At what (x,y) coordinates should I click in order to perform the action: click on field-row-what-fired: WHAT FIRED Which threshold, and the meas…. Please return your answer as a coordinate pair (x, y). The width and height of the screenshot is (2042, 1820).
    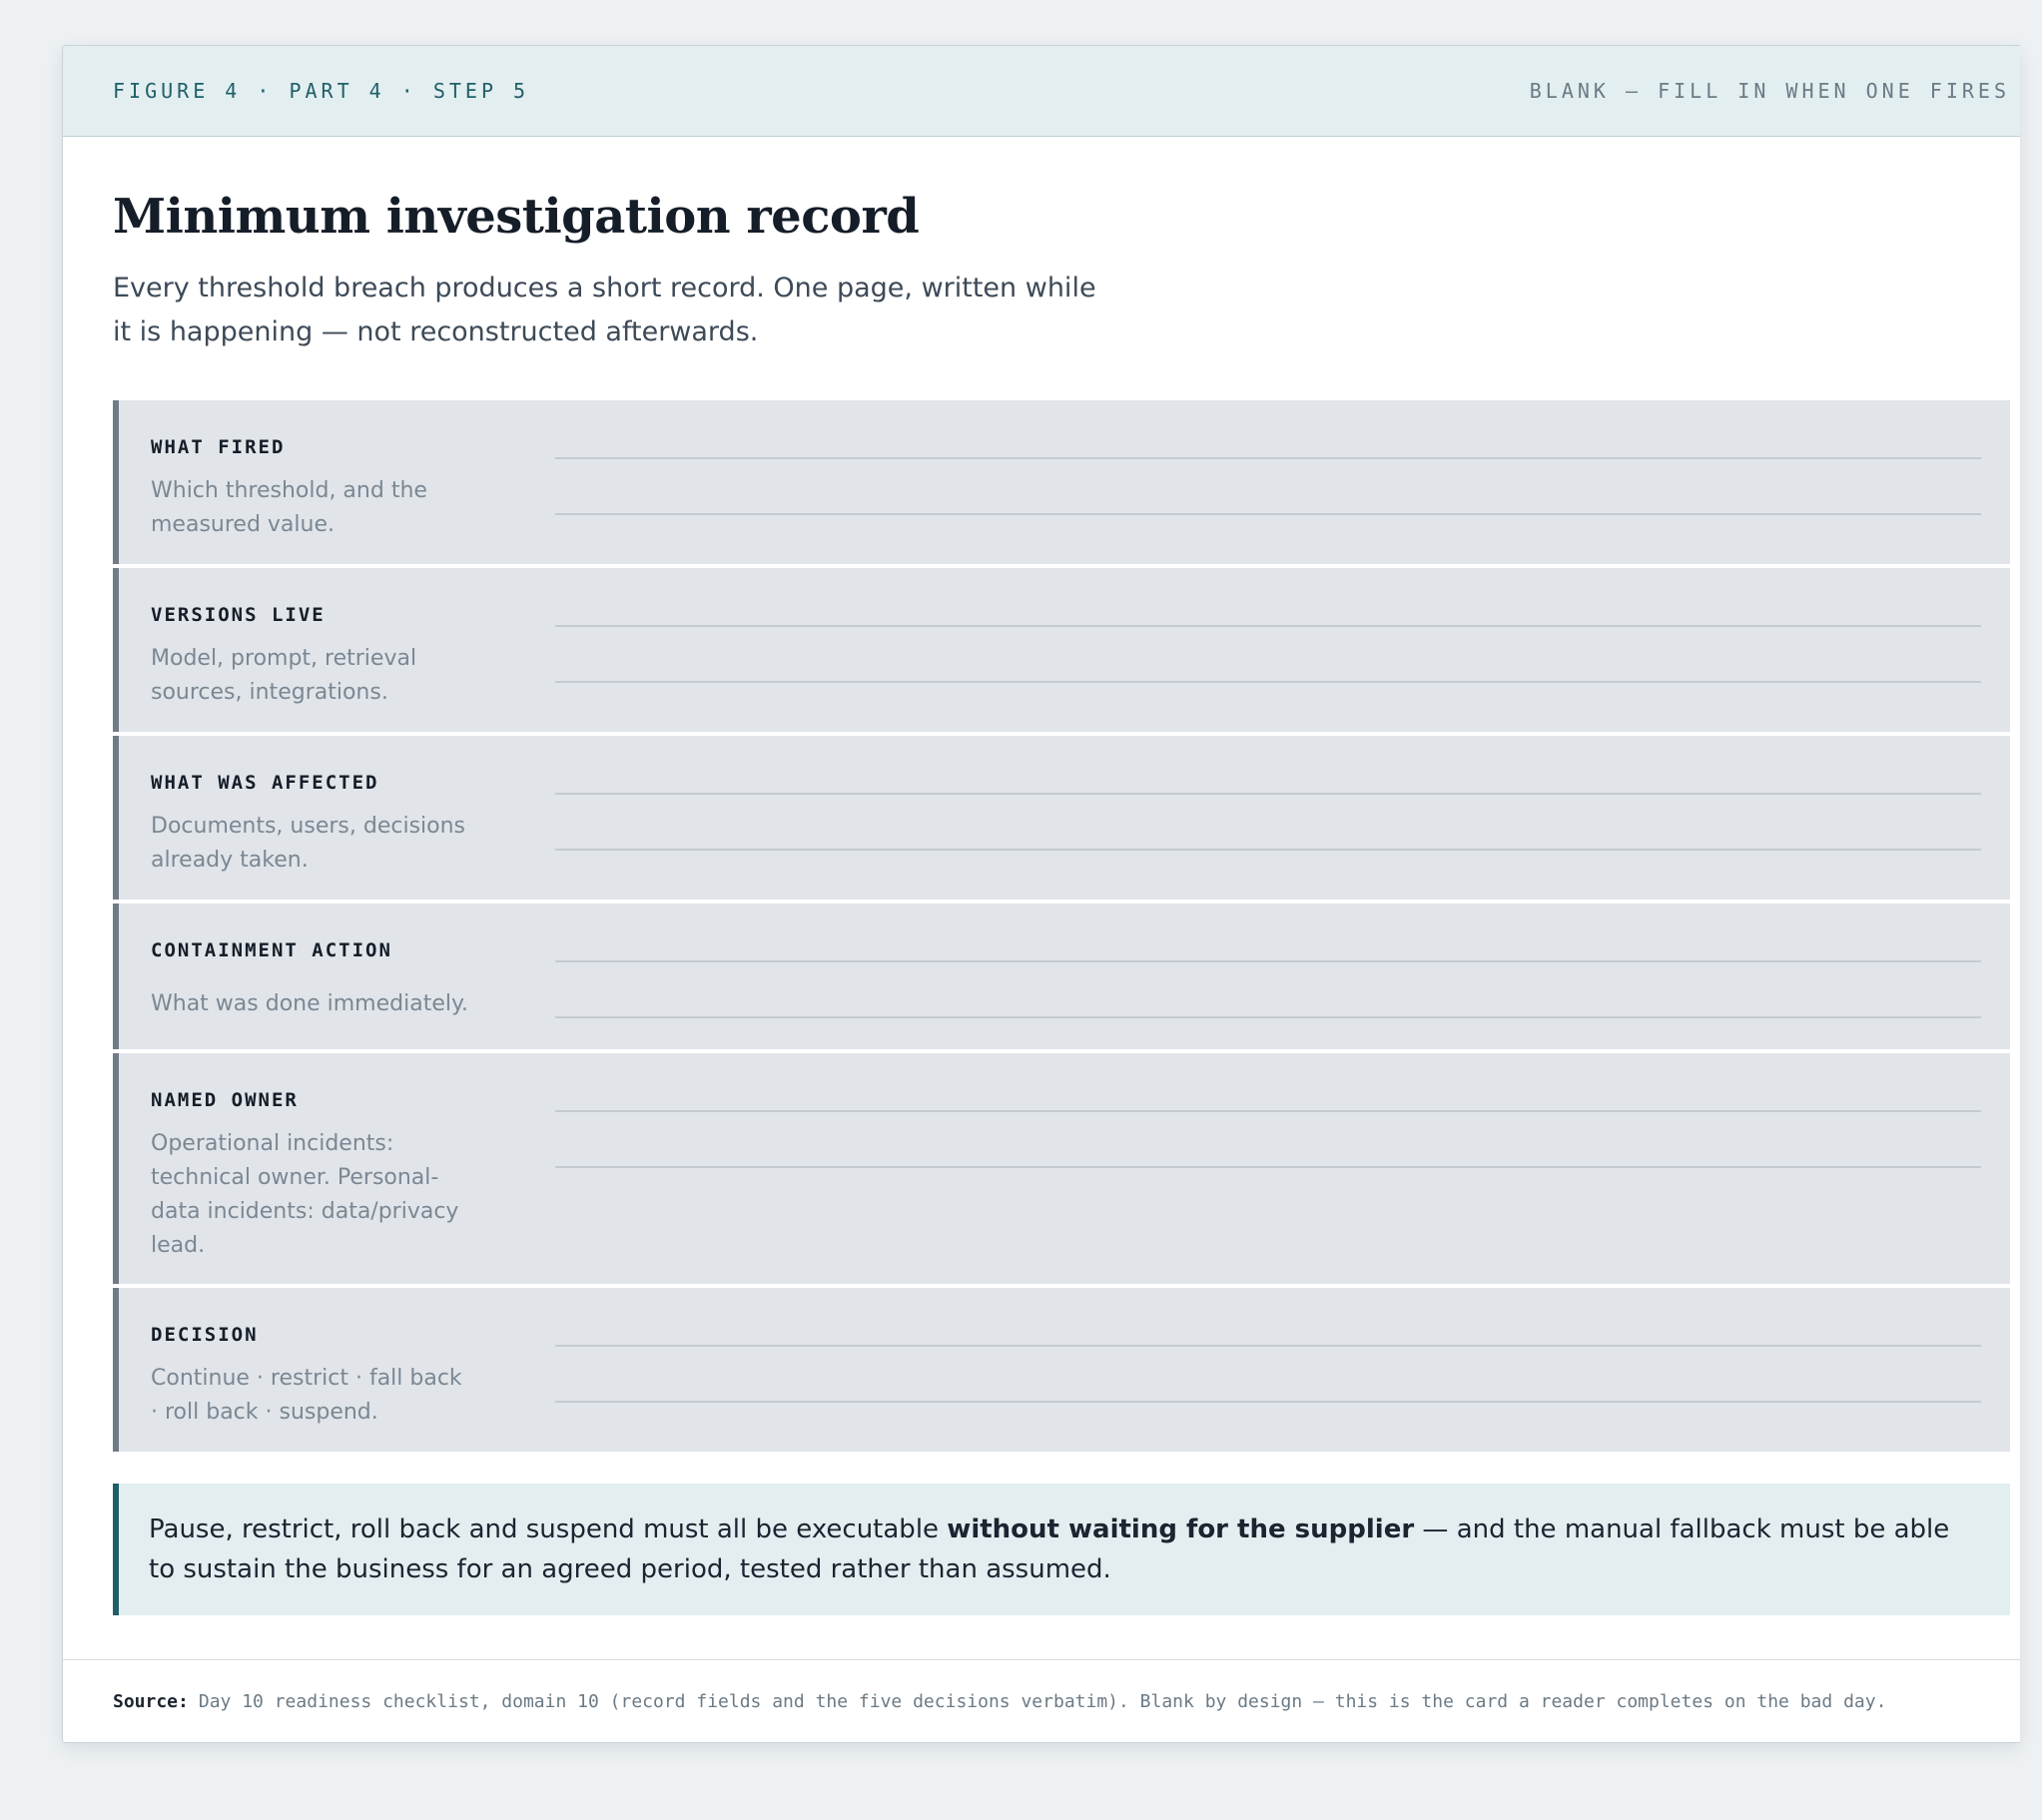
    Looking at the image, I should click on (1061, 482).